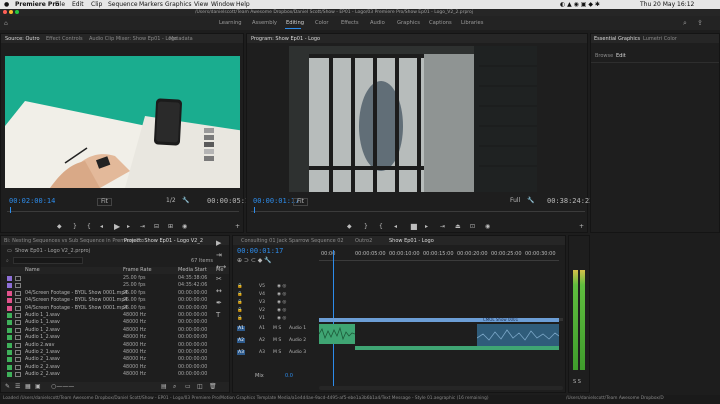  What do you see at coordinates (275, 329) in the screenshot?
I see `audio-track-header: A1 A1 M S Audio 1` at bounding box center [275, 329].